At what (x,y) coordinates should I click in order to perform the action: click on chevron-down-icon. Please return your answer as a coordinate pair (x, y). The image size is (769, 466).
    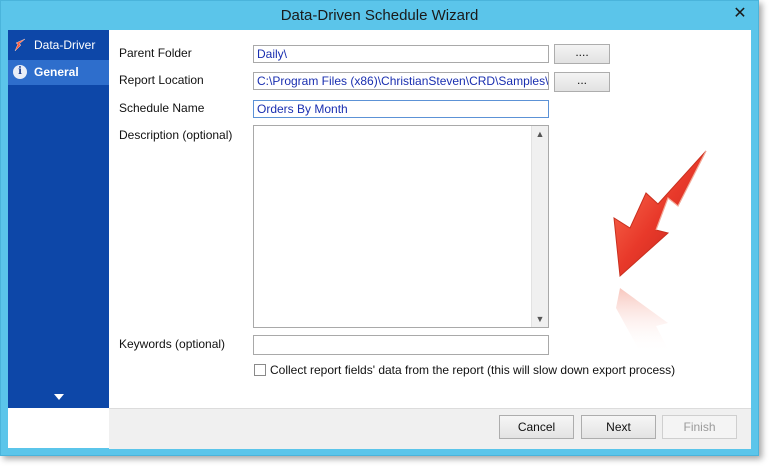
    Looking at the image, I should click on (59, 397).